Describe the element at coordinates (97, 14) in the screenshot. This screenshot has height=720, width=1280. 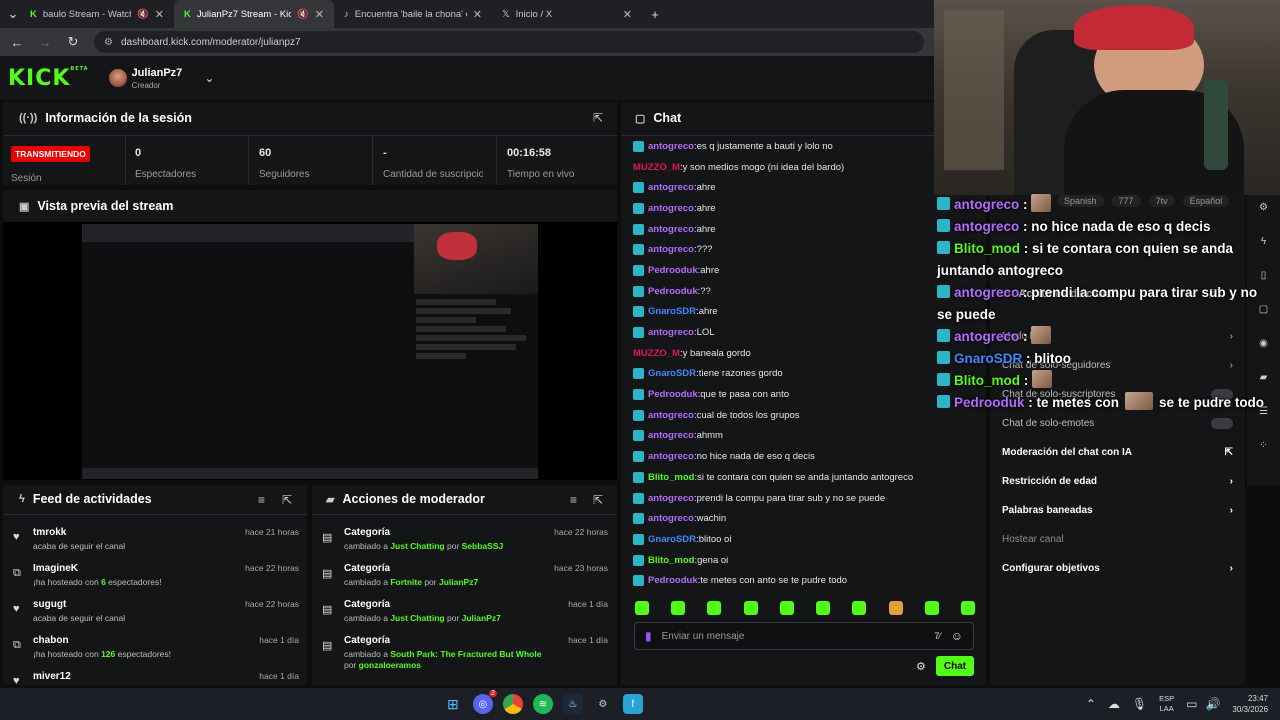
I see `browser-tab: K baulo Stream - Watch Live o 🔇 ✕` at that location.